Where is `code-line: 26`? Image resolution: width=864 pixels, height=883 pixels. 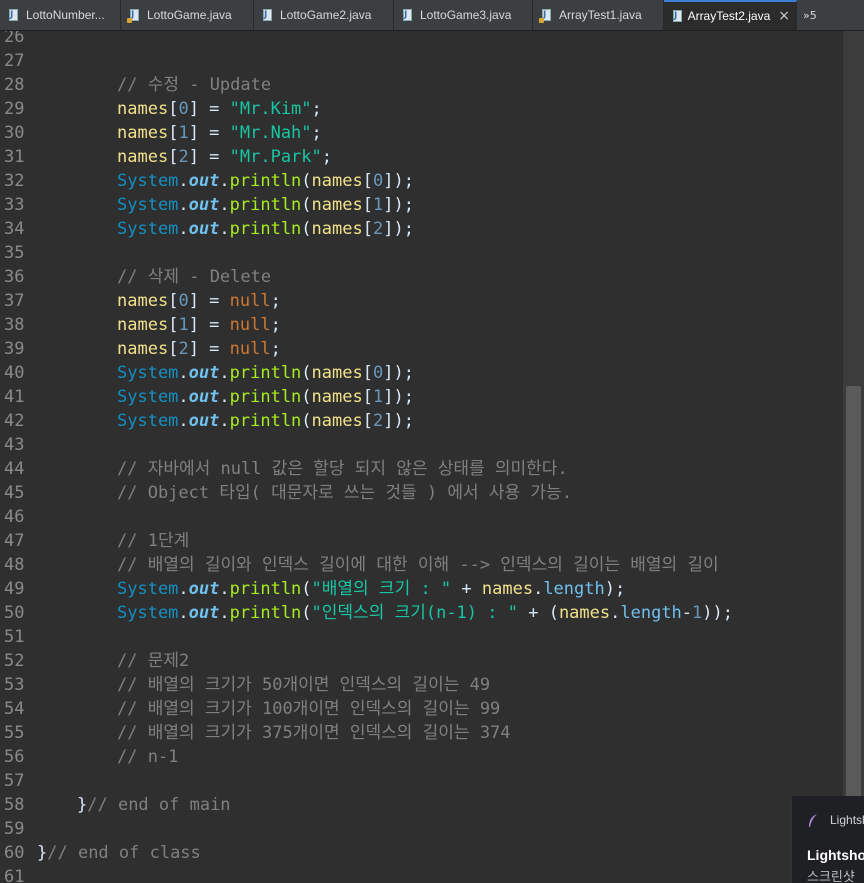
code-line: 26 is located at coordinates (18, 40).